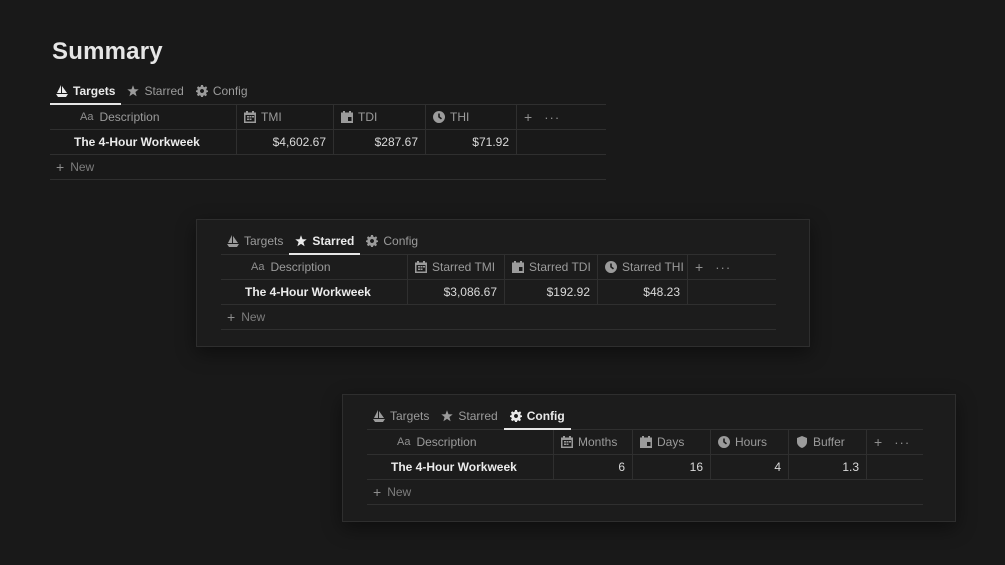  I want to click on column-label: Hours, so click(751, 442).